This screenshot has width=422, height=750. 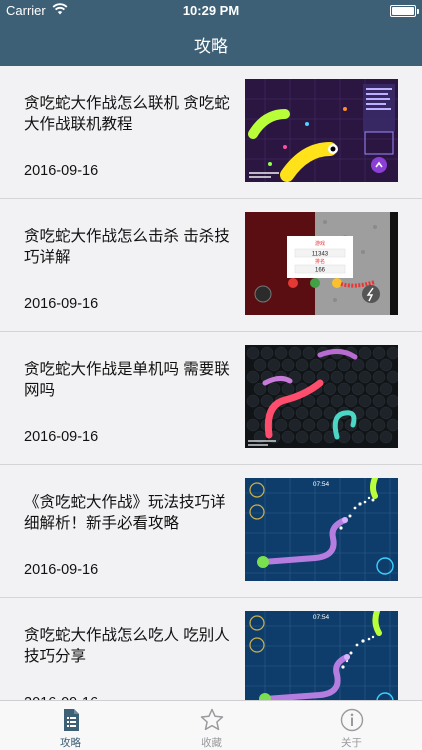 I want to click on navigation-bar: 攻略, so click(x=211, y=44).